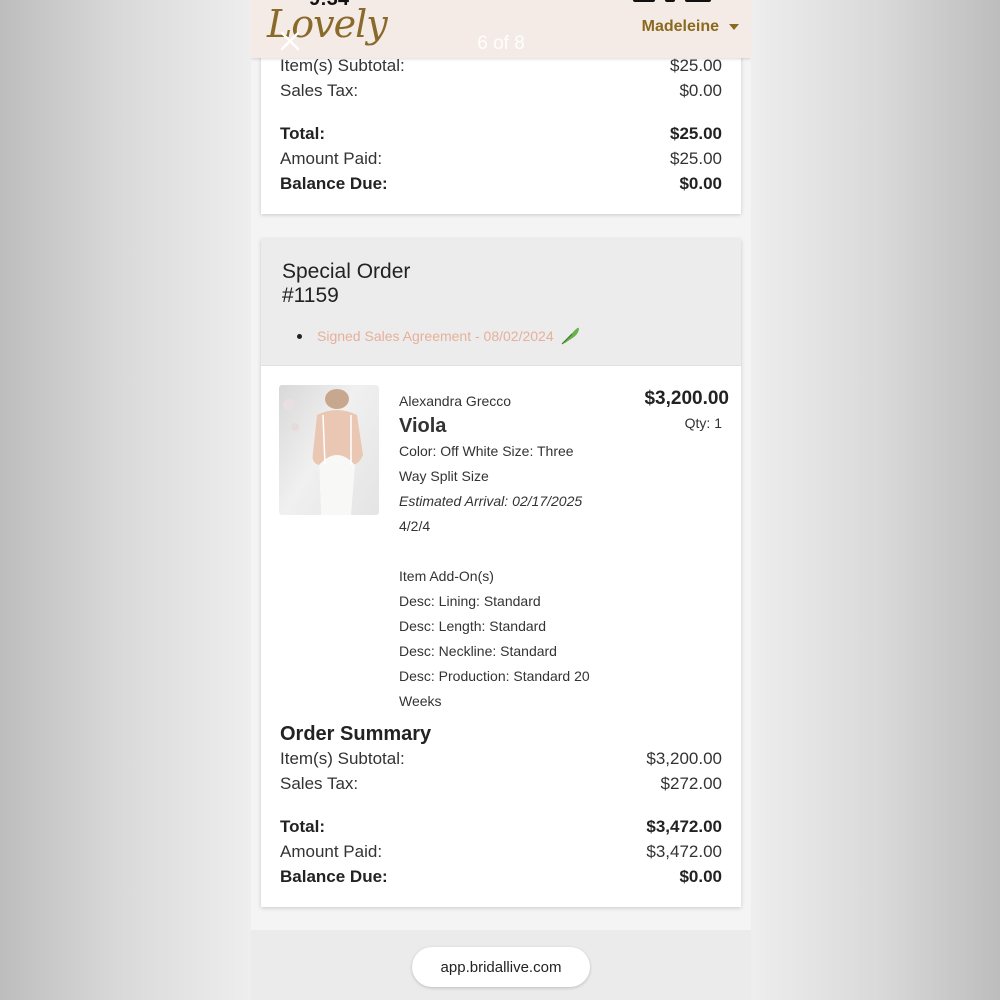 This screenshot has height=1000, width=1000. What do you see at coordinates (501, 827) in the screenshot?
I see `summary-row-total: Total: $3,472.00` at bounding box center [501, 827].